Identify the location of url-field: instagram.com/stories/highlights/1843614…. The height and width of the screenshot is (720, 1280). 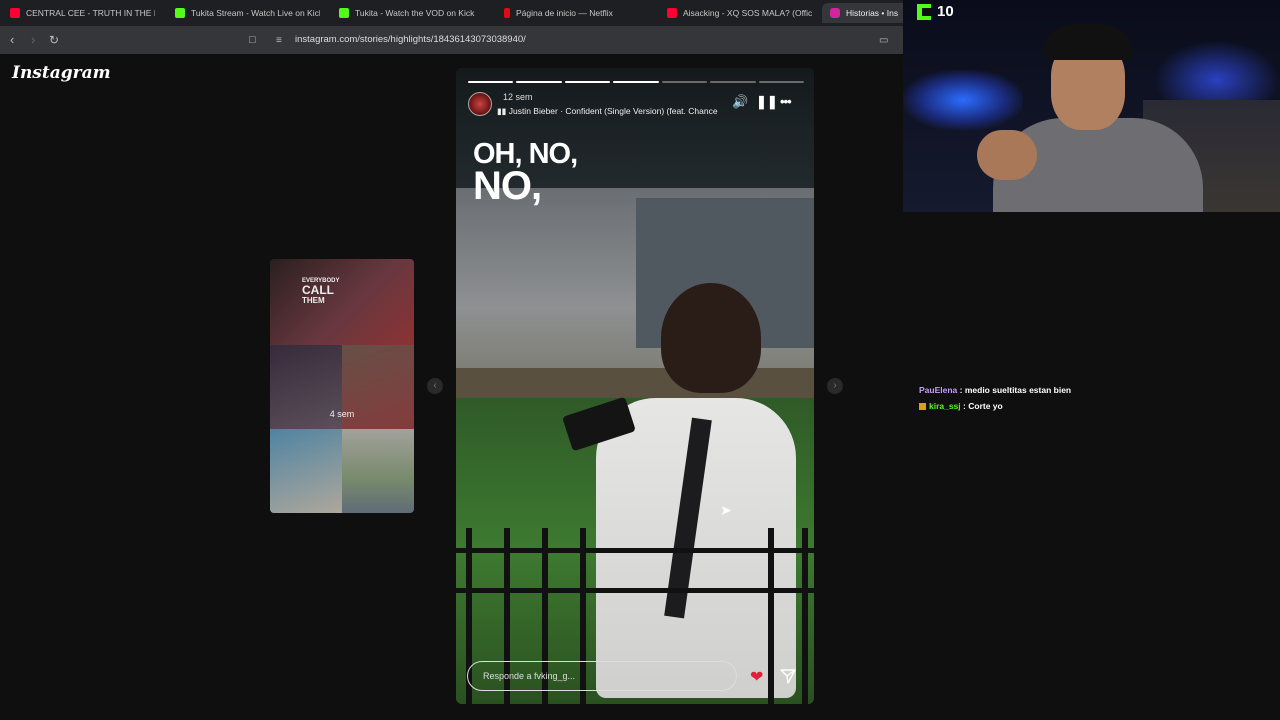
(410, 39).